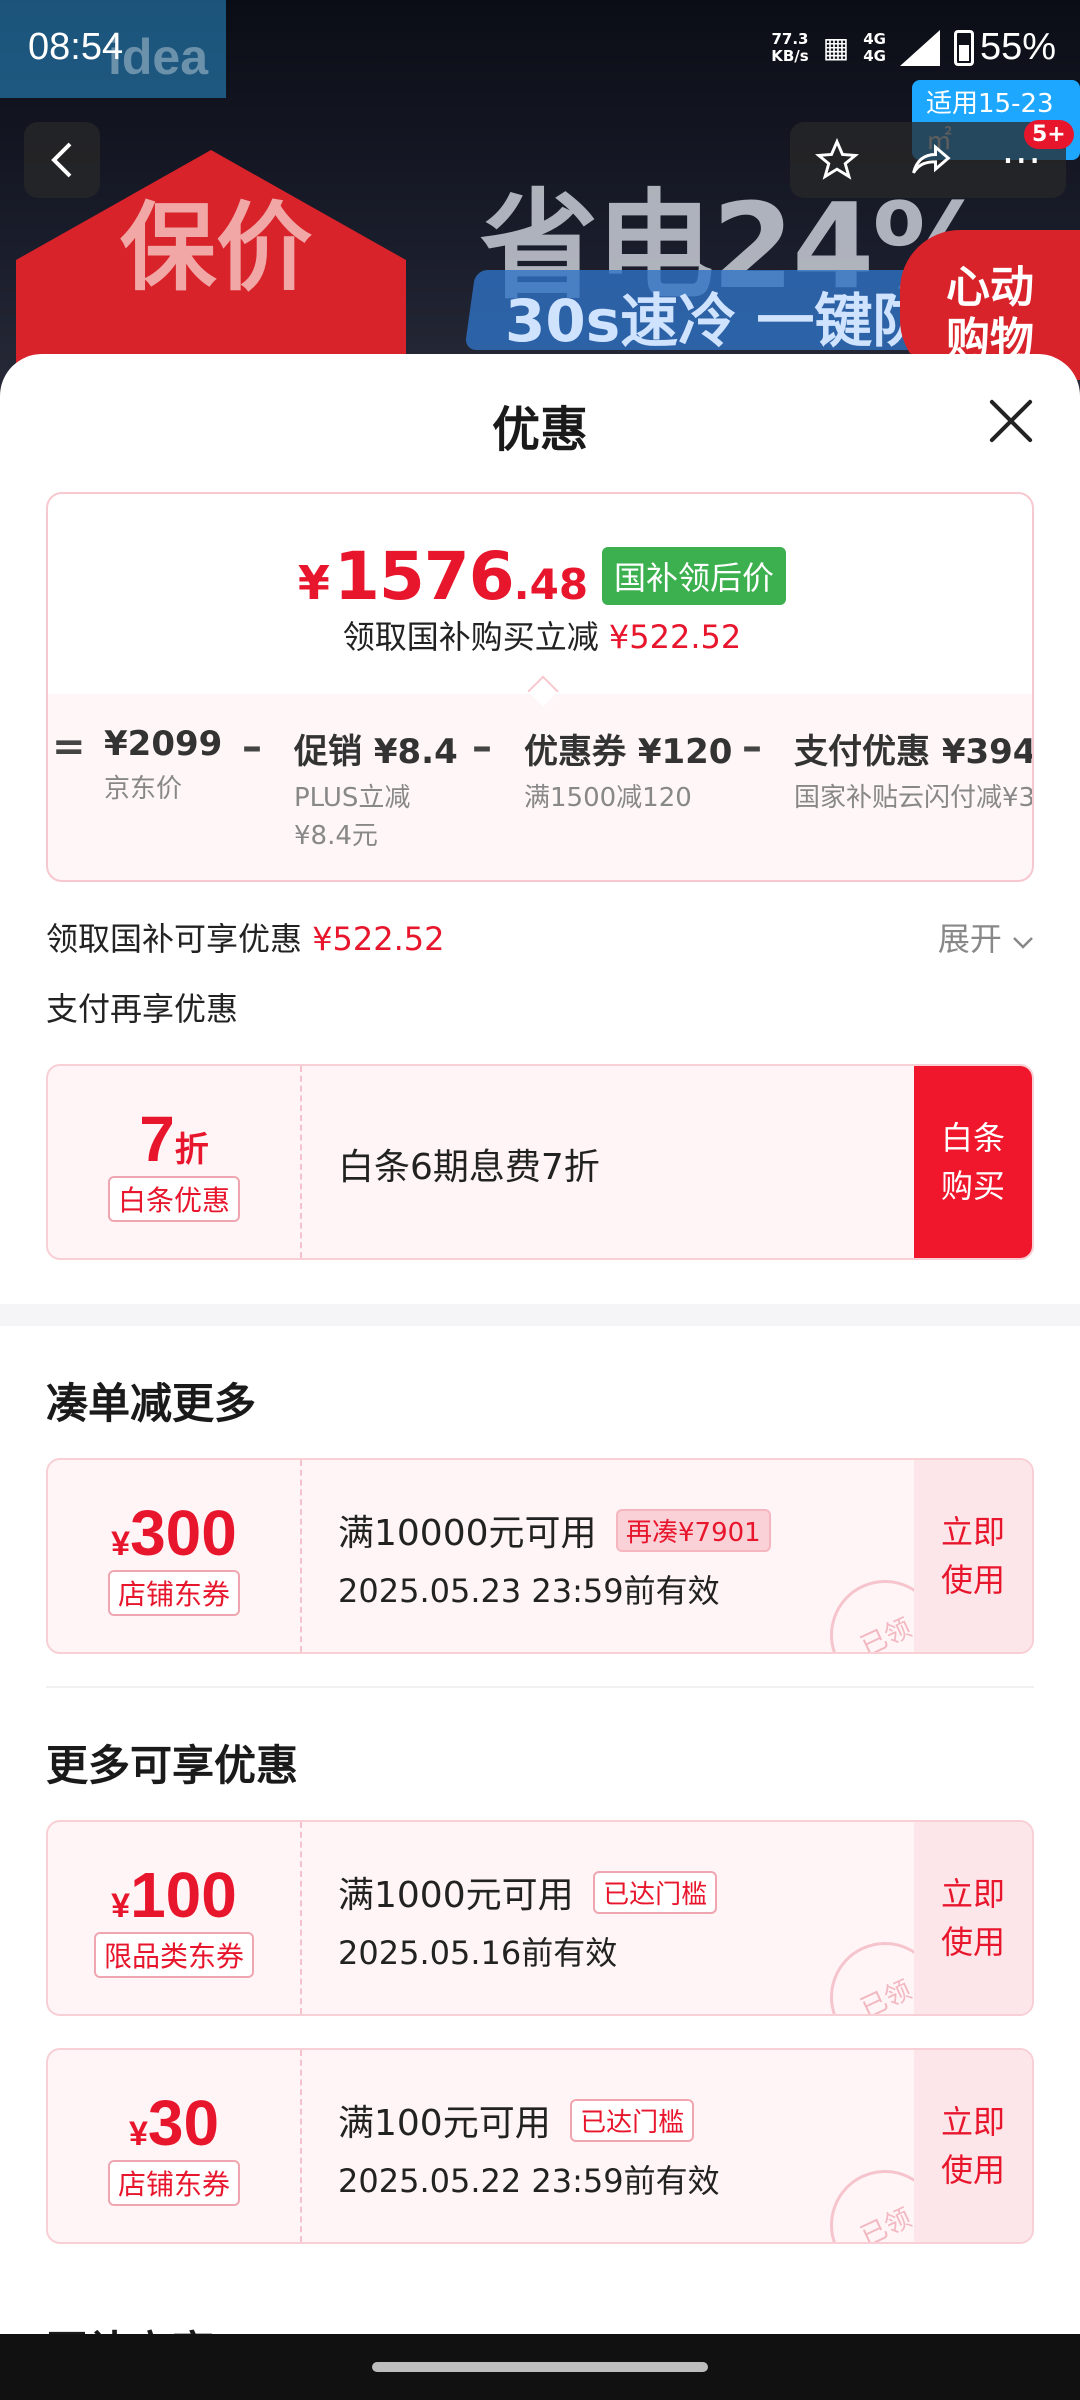 This screenshot has height=2400, width=1080. Describe the element at coordinates (874, 55) in the screenshot. I see `network-type-2: 4G` at that location.